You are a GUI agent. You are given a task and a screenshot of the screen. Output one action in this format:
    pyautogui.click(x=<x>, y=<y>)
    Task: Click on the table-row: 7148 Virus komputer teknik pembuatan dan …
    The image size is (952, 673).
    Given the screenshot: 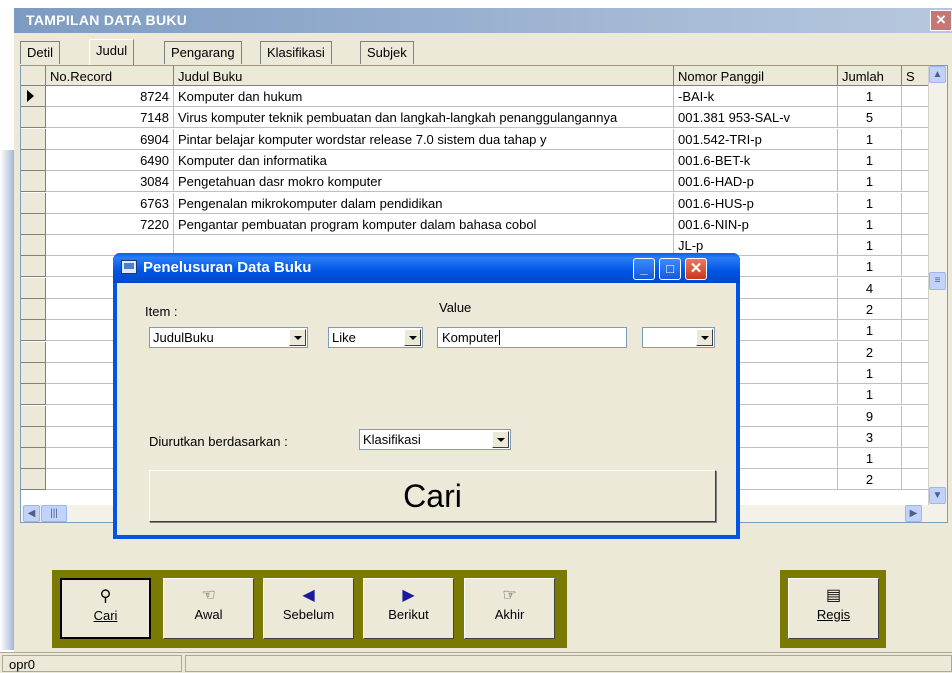 What is the action you would take?
    pyautogui.click(x=475, y=118)
    